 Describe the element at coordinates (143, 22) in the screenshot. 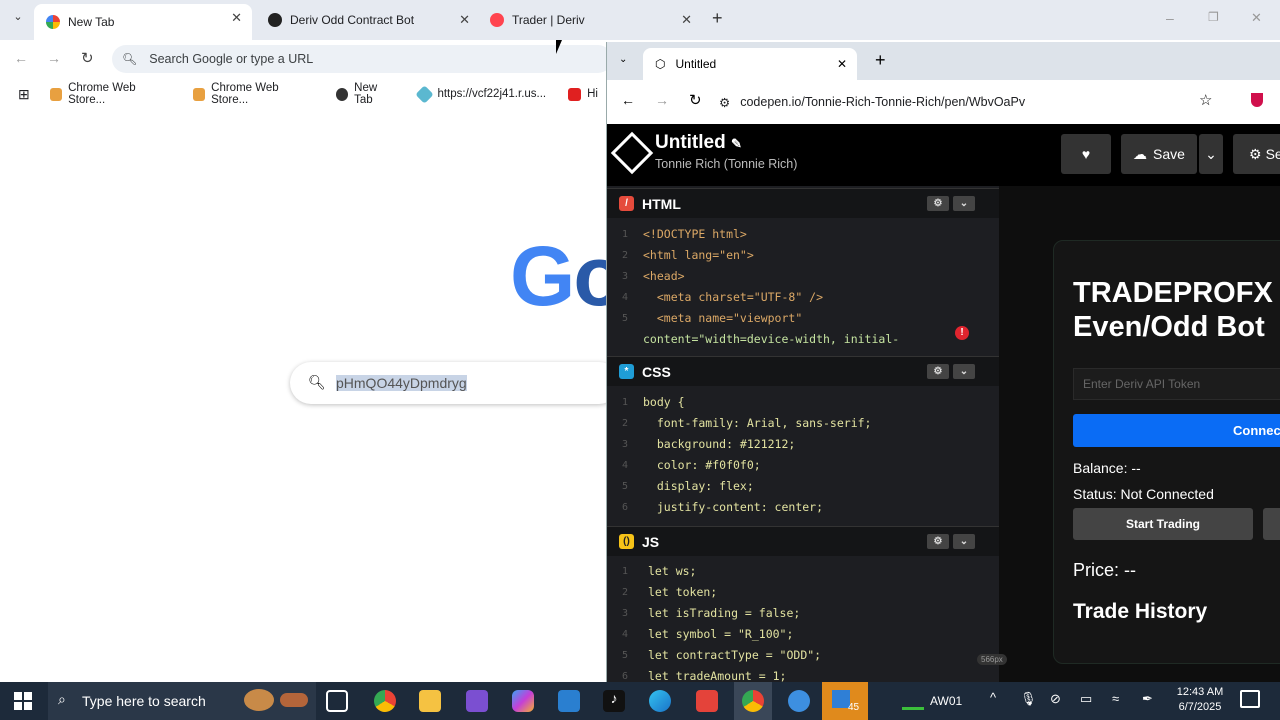

I see `tab-new-tab: New Tab ✕` at that location.